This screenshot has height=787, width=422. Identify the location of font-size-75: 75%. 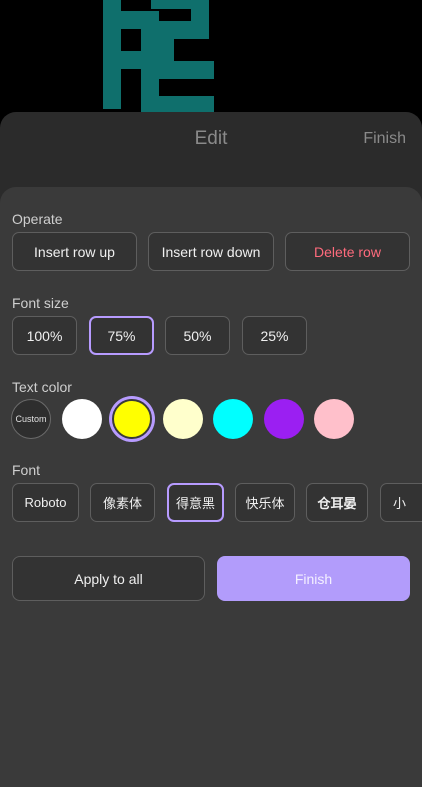
(121, 335).